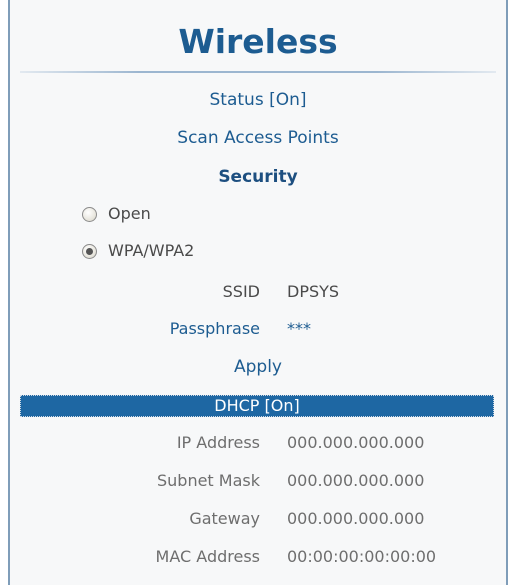 This screenshot has width=516, height=585. What do you see at coordinates (151, 250) in the screenshot?
I see `security-option-label: WPA/WPA2` at bounding box center [151, 250].